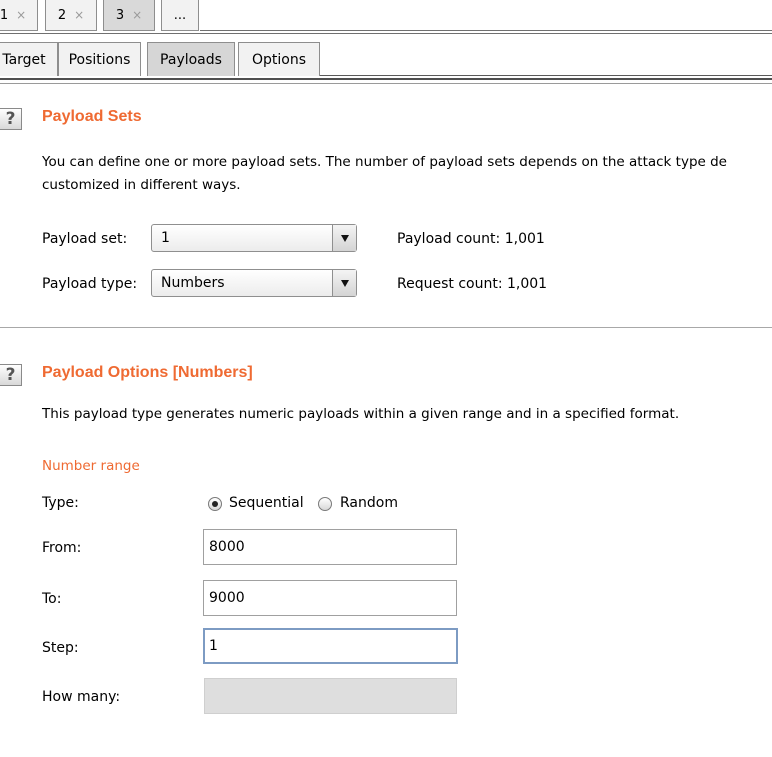 Image resolution: width=772 pixels, height=757 pixels. What do you see at coordinates (369, 503) in the screenshot?
I see `random-label: Random` at bounding box center [369, 503].